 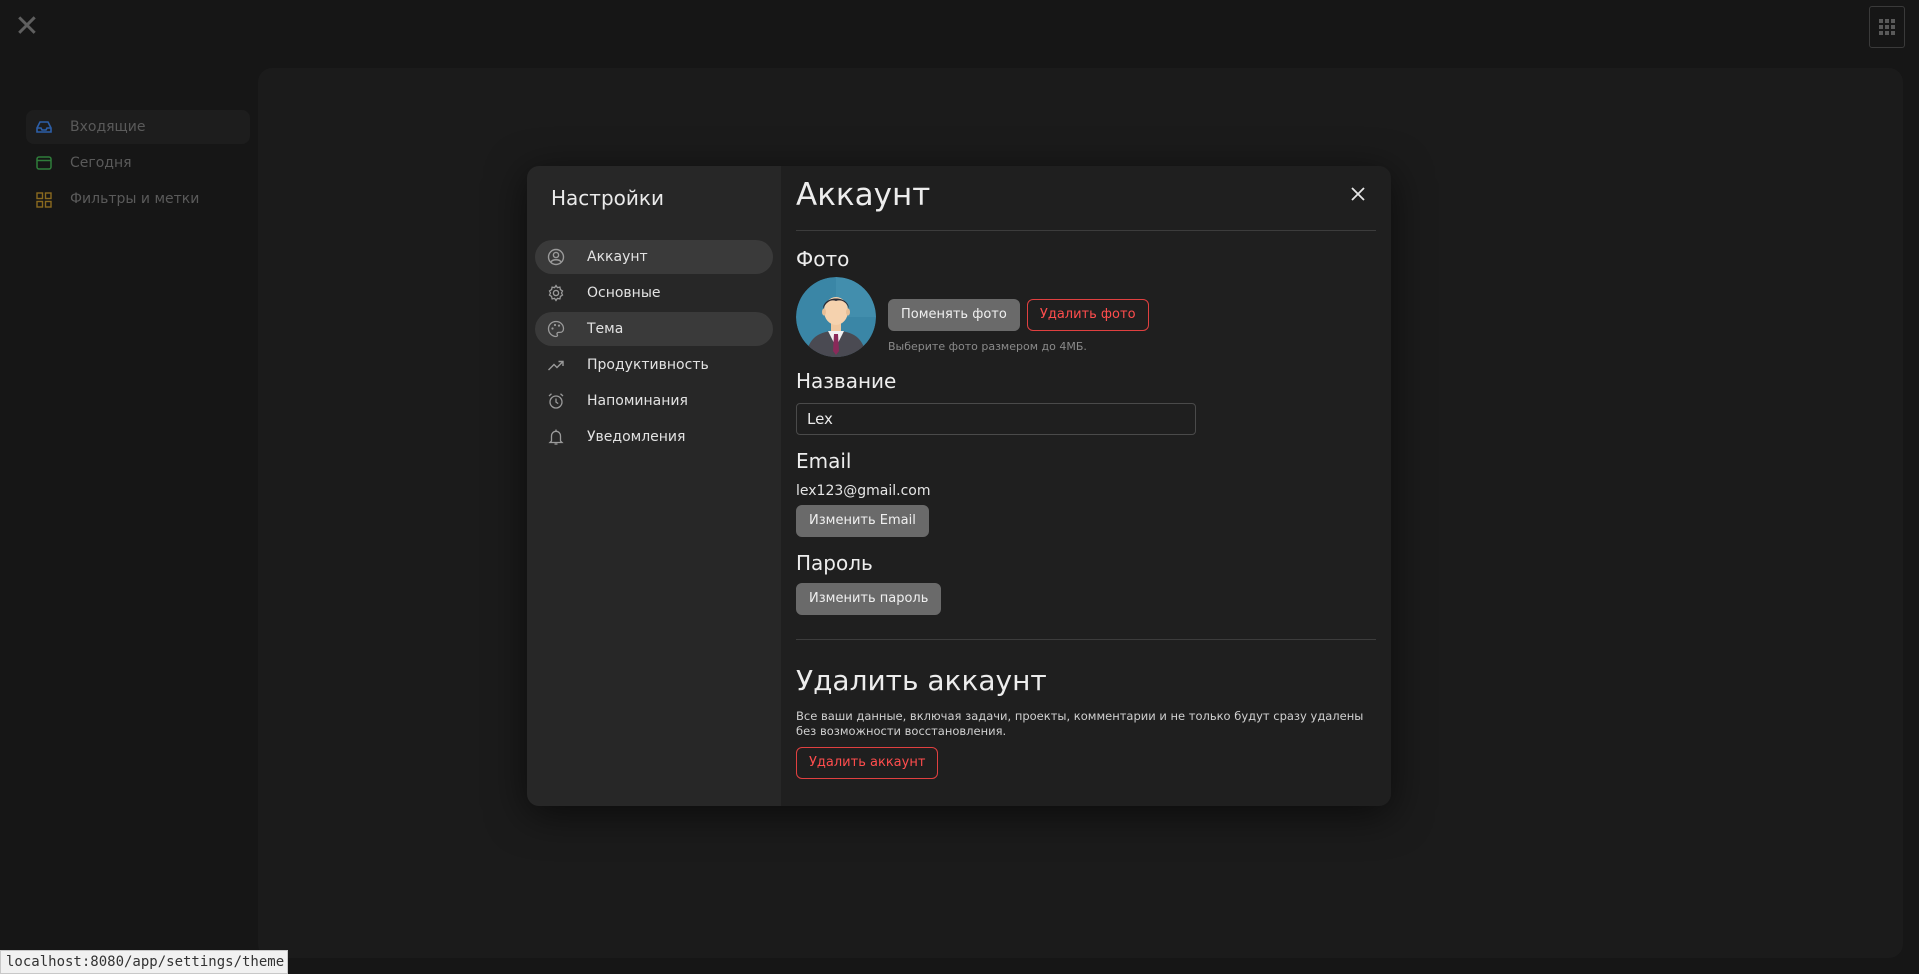 I want to click on settings-item-label: Продуктивность, so click(x=648, y=365).